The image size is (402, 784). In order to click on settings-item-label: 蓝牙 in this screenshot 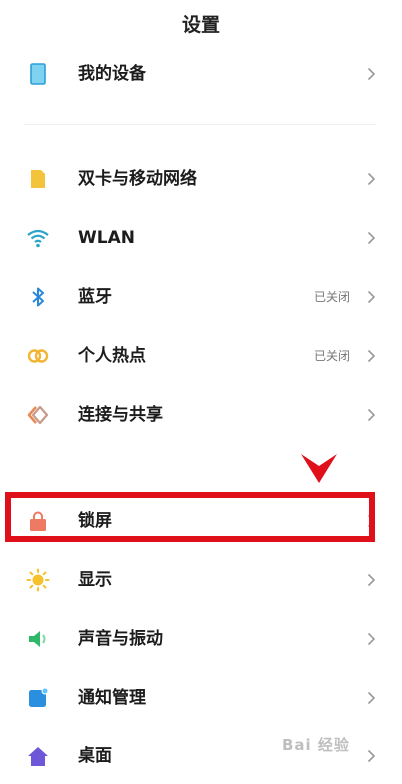, I will do `click(95, 297)`.